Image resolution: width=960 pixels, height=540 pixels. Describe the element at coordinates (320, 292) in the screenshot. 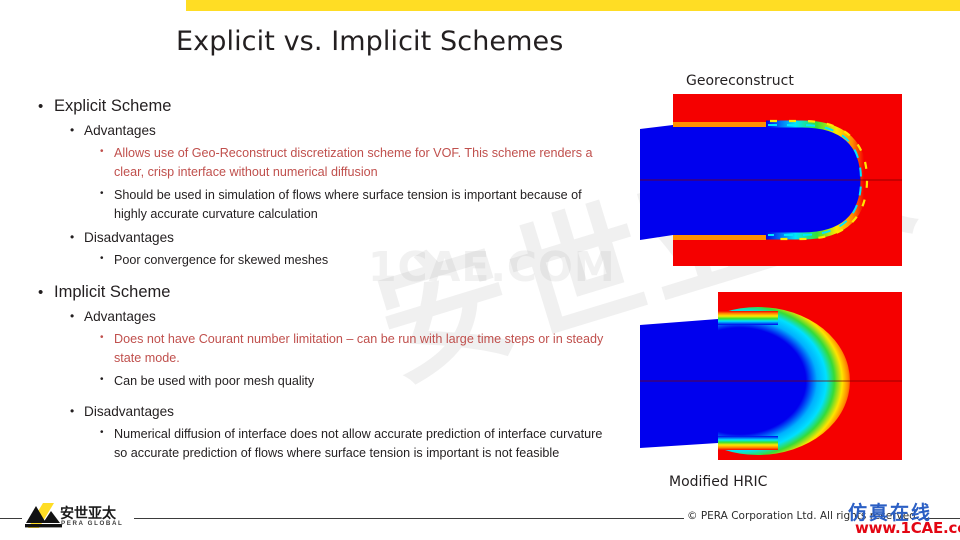

I see `bullet-implicit-scheme: • Implicit Scheme` at that location.